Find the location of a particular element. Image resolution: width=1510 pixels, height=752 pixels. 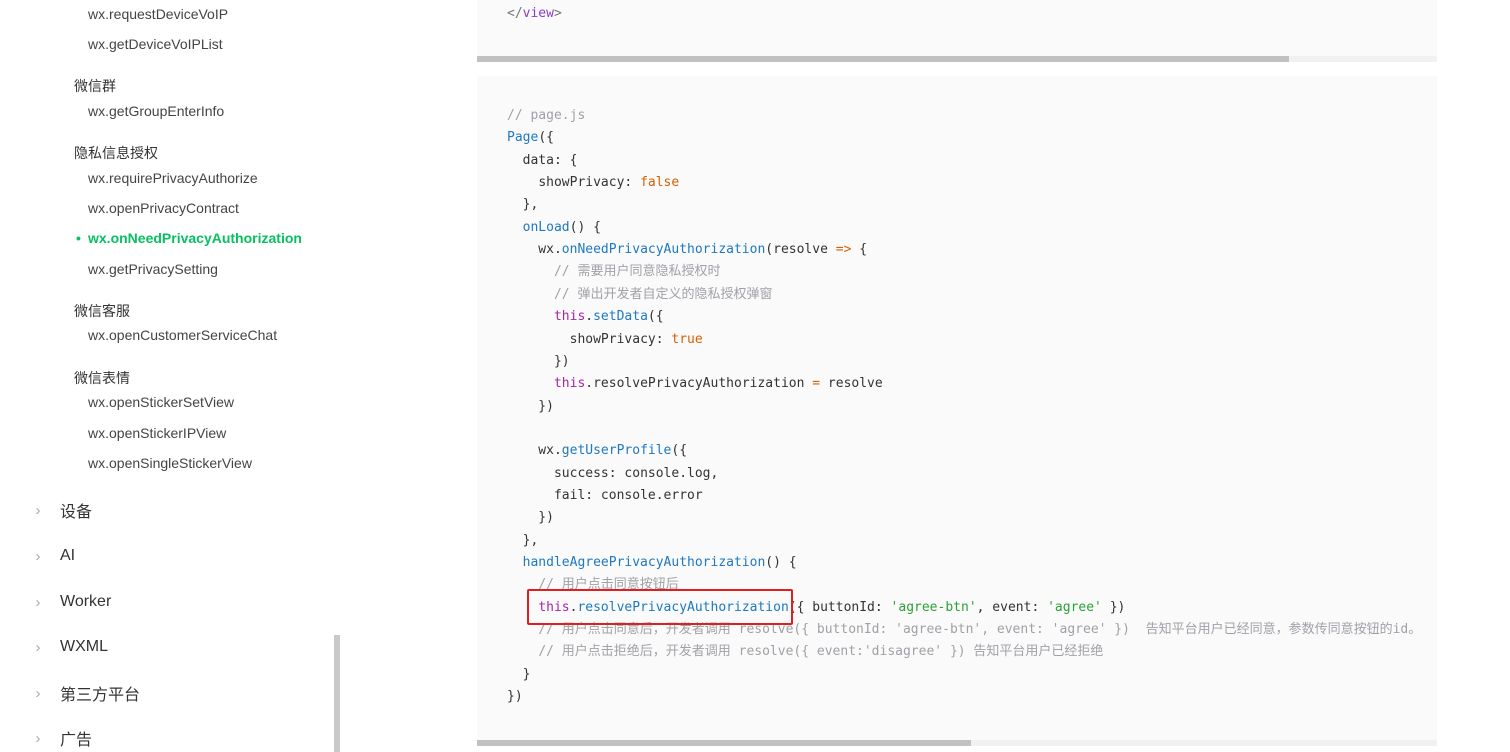

code-hscrollbar-top is located at coordinates (957, 59).